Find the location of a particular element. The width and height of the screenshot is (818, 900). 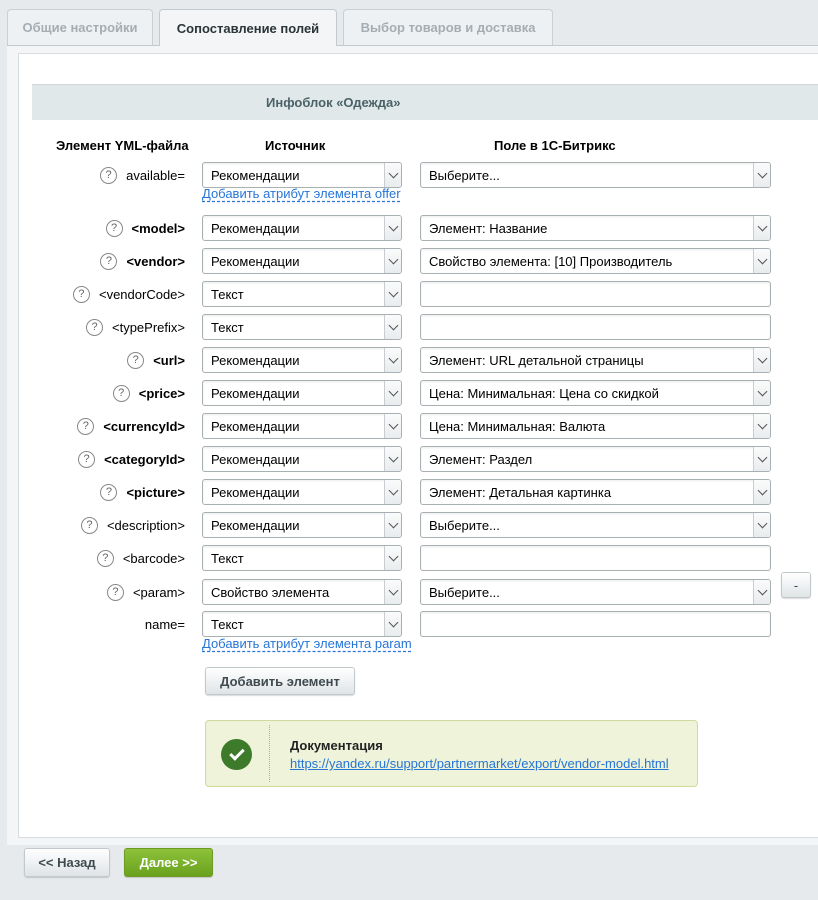

tab-field-mapping: Сопоставление полей is located at coordinates (248, 27).